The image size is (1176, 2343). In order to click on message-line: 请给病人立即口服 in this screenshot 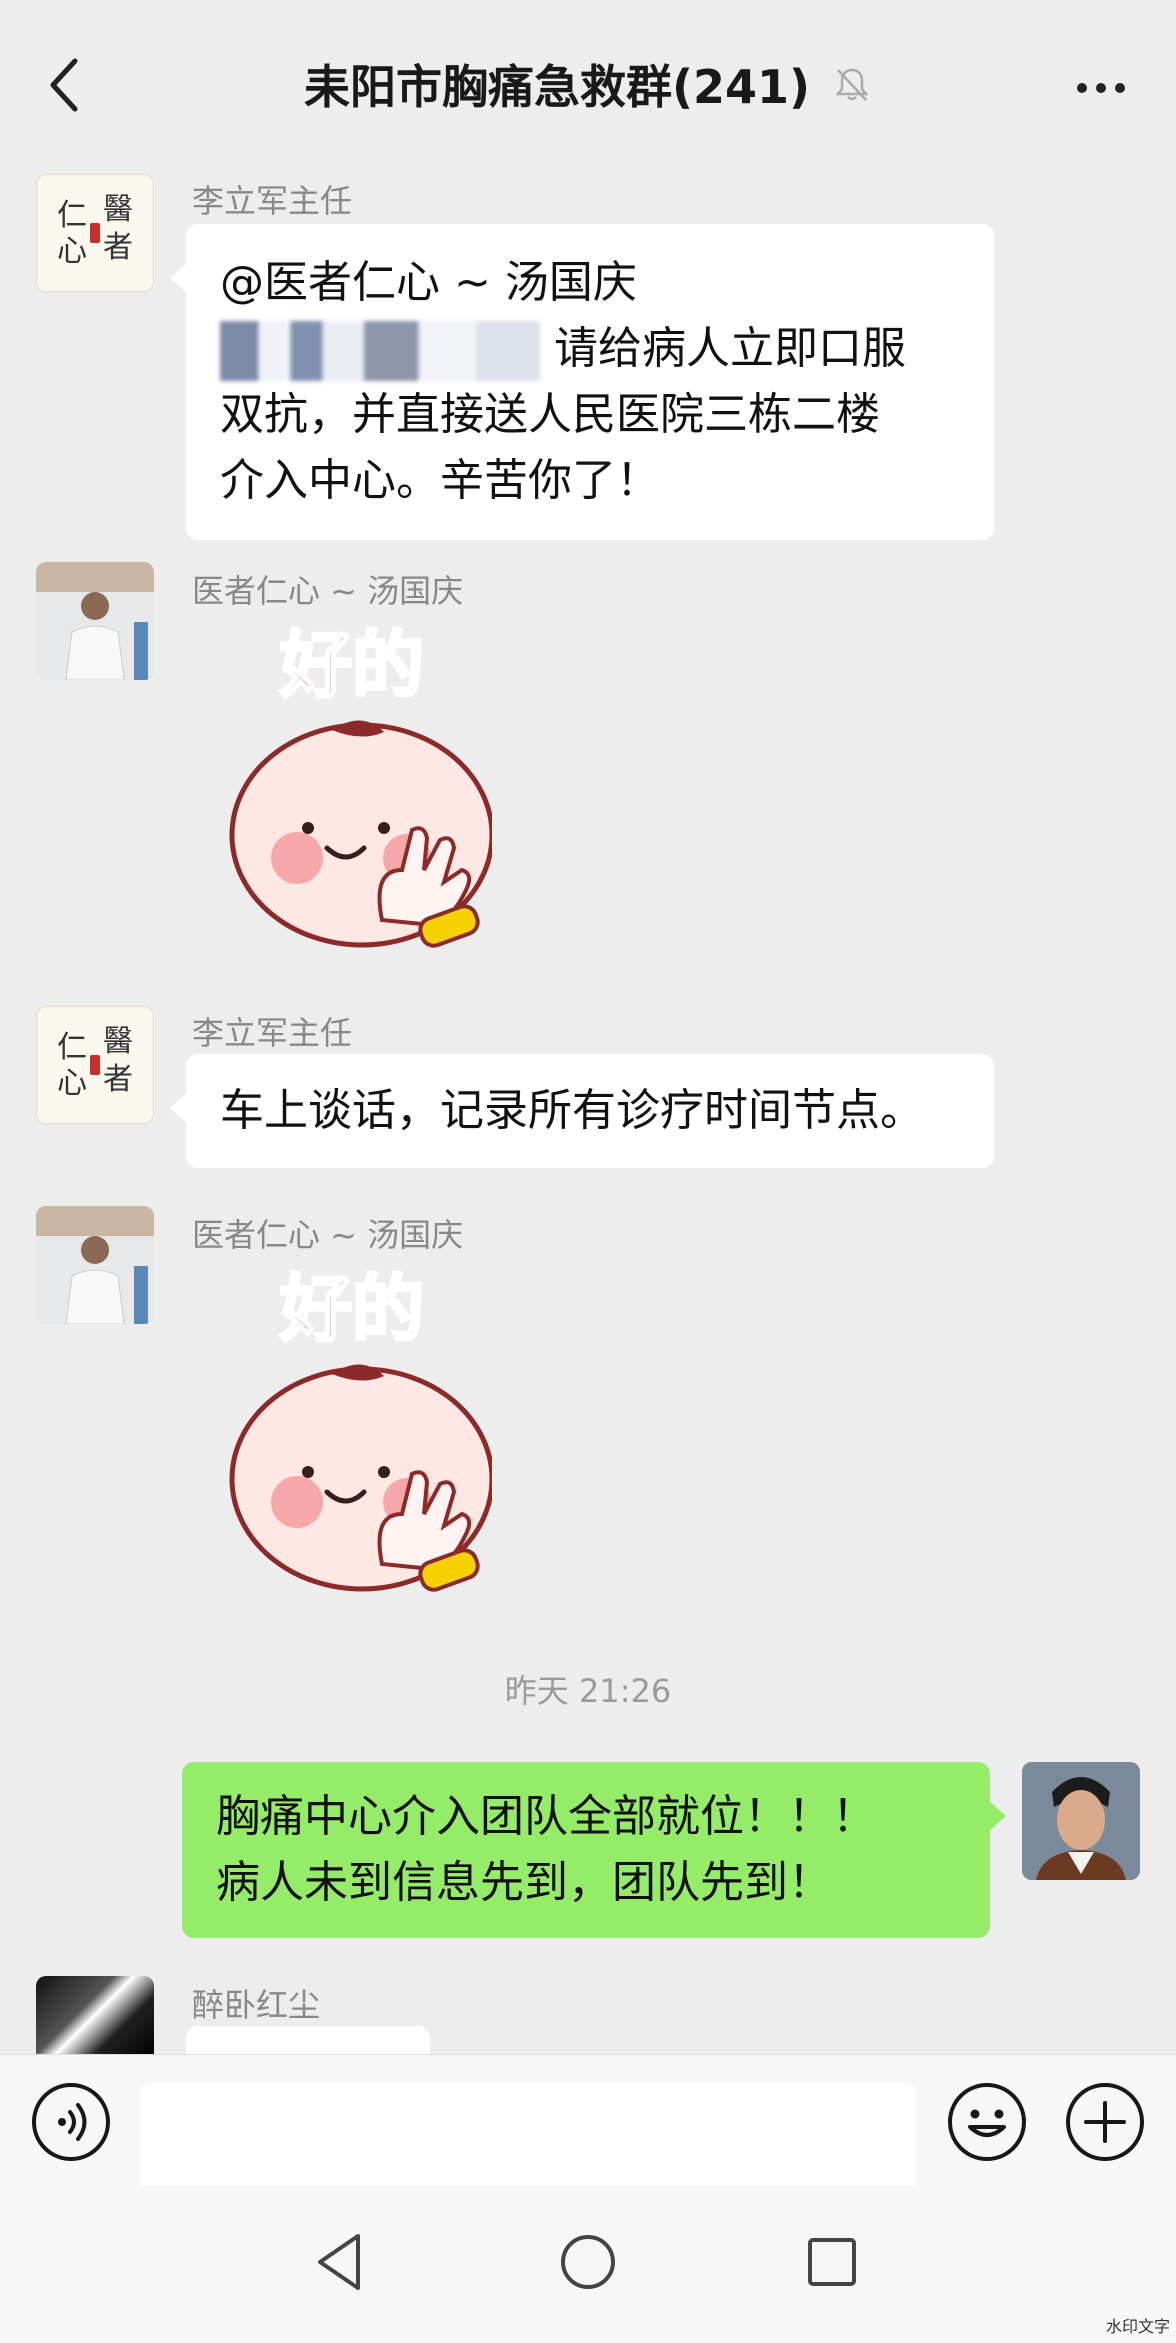, I will do `click(590, 349)`.